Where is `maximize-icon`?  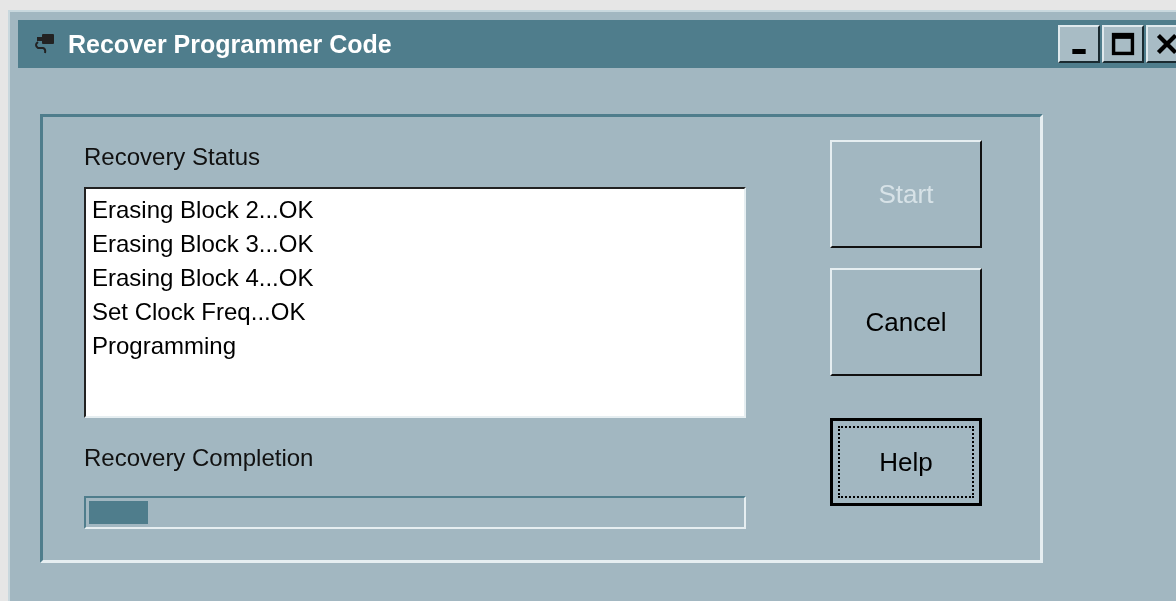 maximize-icon is located at coordinates (1123, 44).